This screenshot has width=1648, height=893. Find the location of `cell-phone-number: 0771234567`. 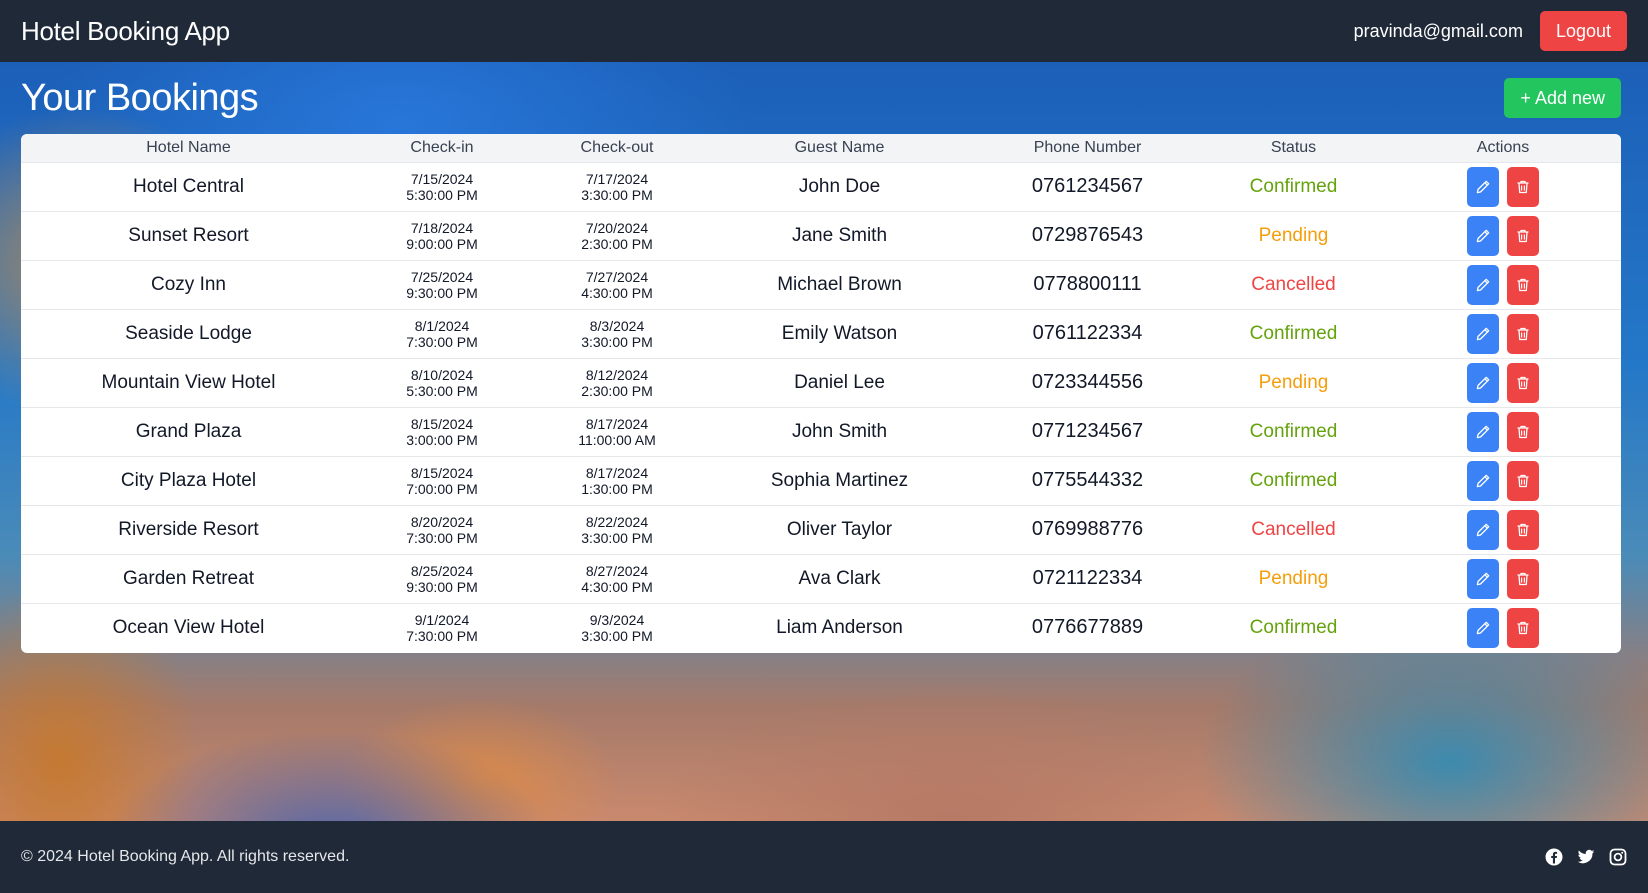

cell-phone-number: 0771234567 is located at coordinates (1087, 431).